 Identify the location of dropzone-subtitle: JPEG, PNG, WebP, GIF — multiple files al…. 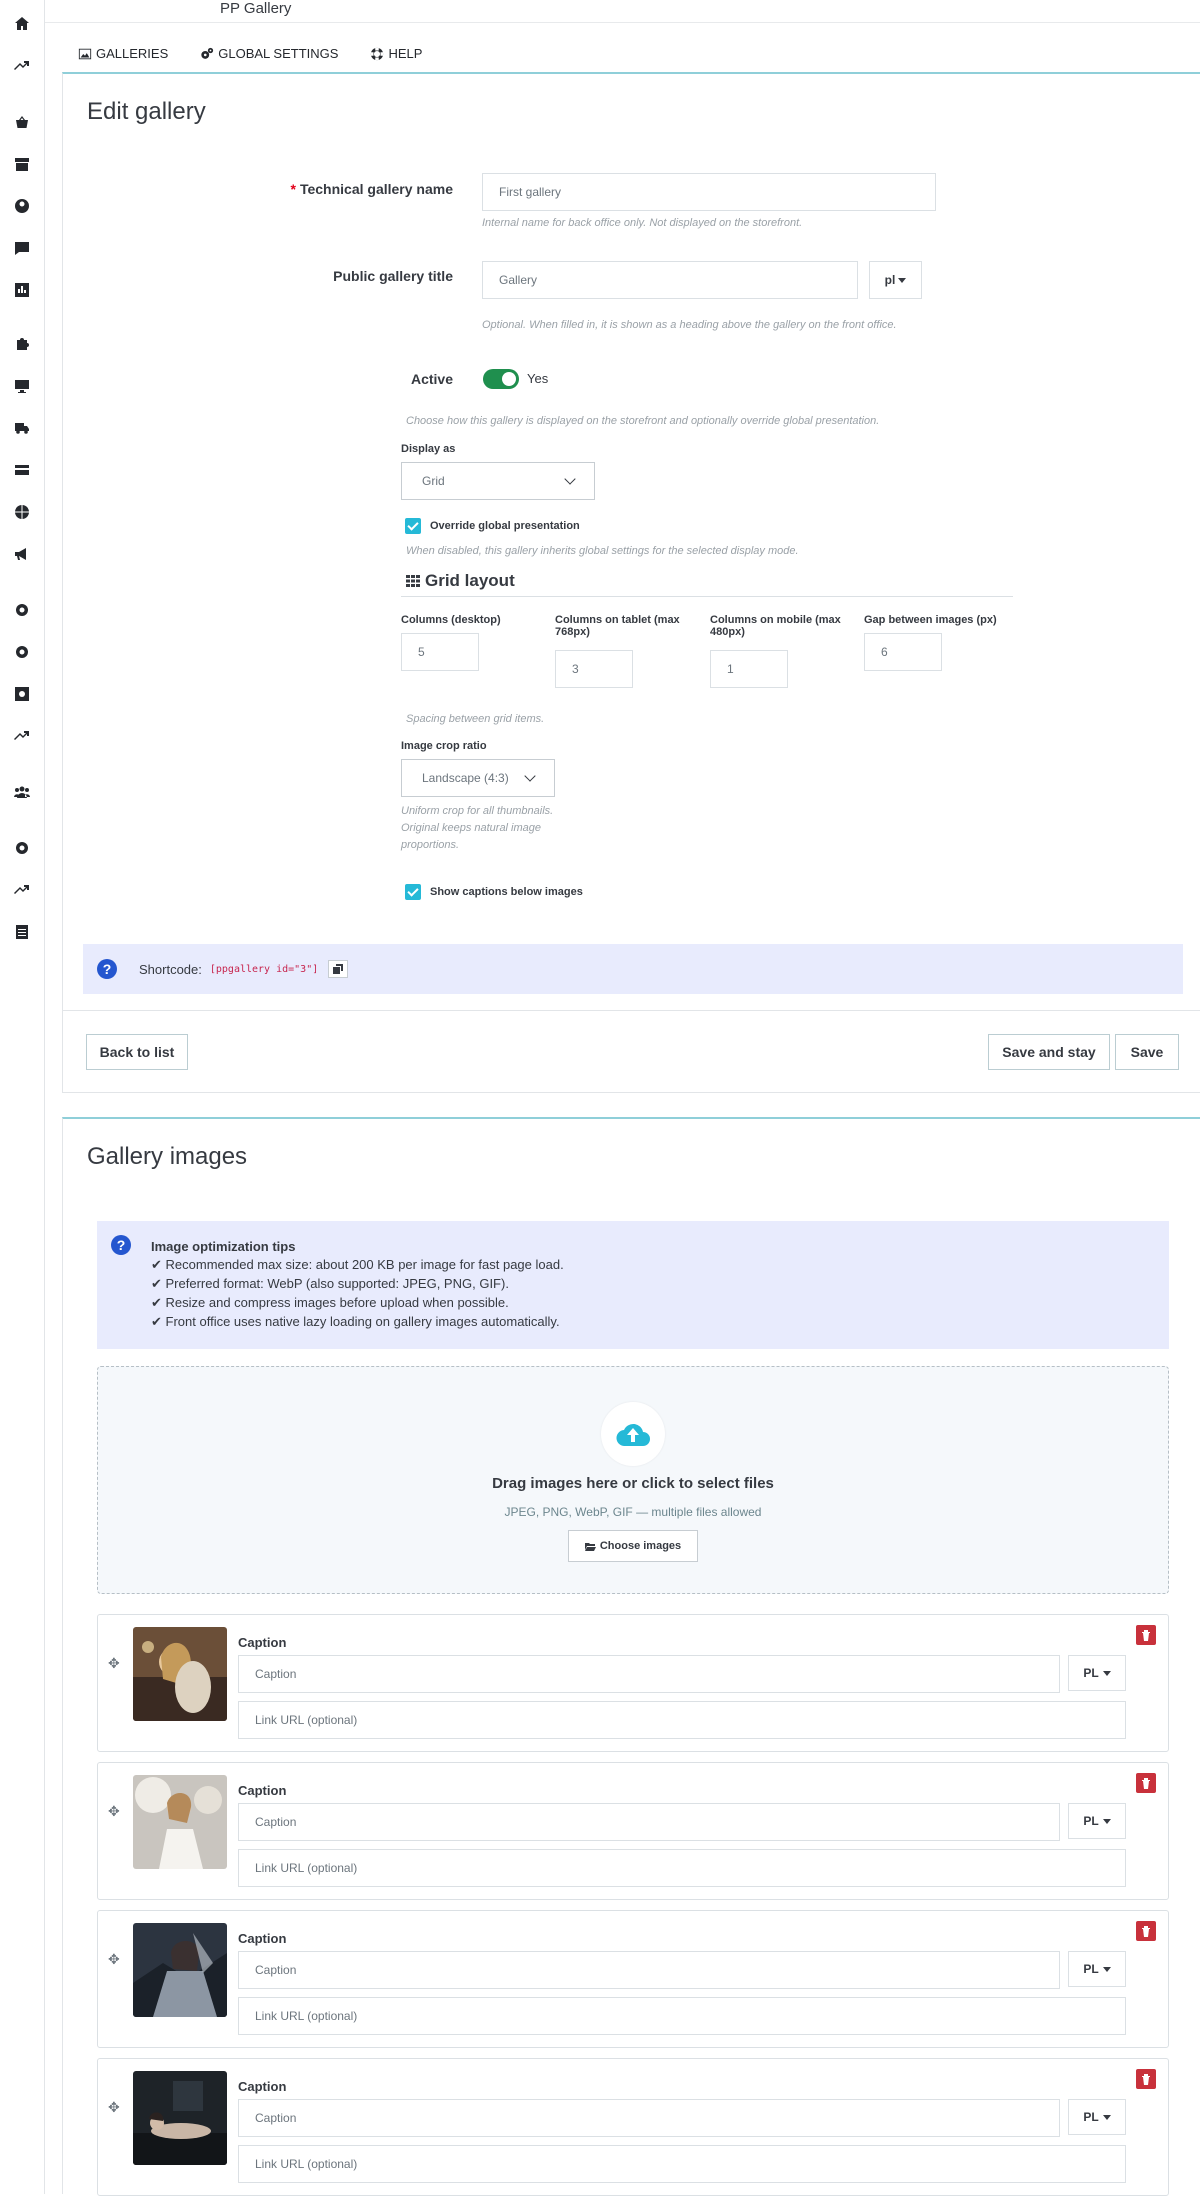
(633, 1512).